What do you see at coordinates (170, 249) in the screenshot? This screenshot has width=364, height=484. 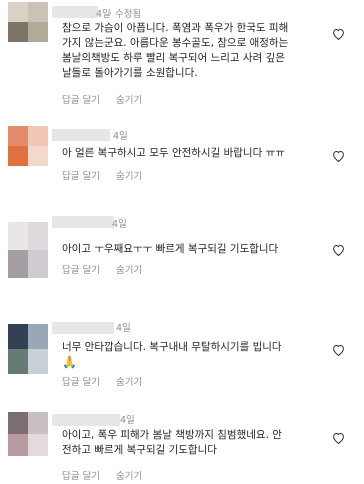 I see `comment-text: 아이고 ㅜ우째요ㅜㅜ 빠르게 복구되길 기도합니다` at bounding box center [170, 249].